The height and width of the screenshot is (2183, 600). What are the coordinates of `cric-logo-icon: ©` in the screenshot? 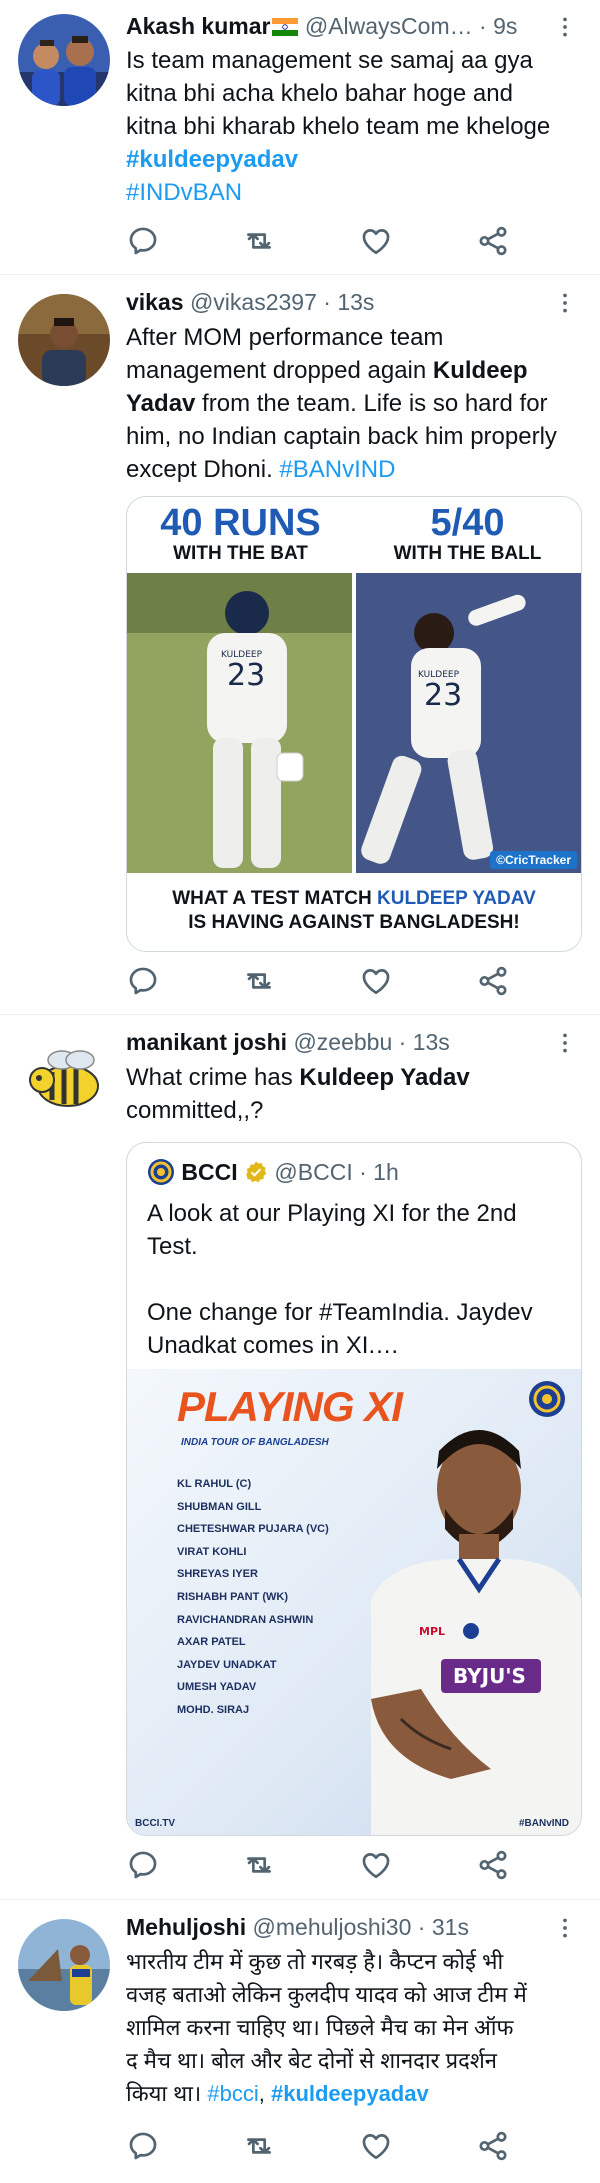 It's located at (500, 860).